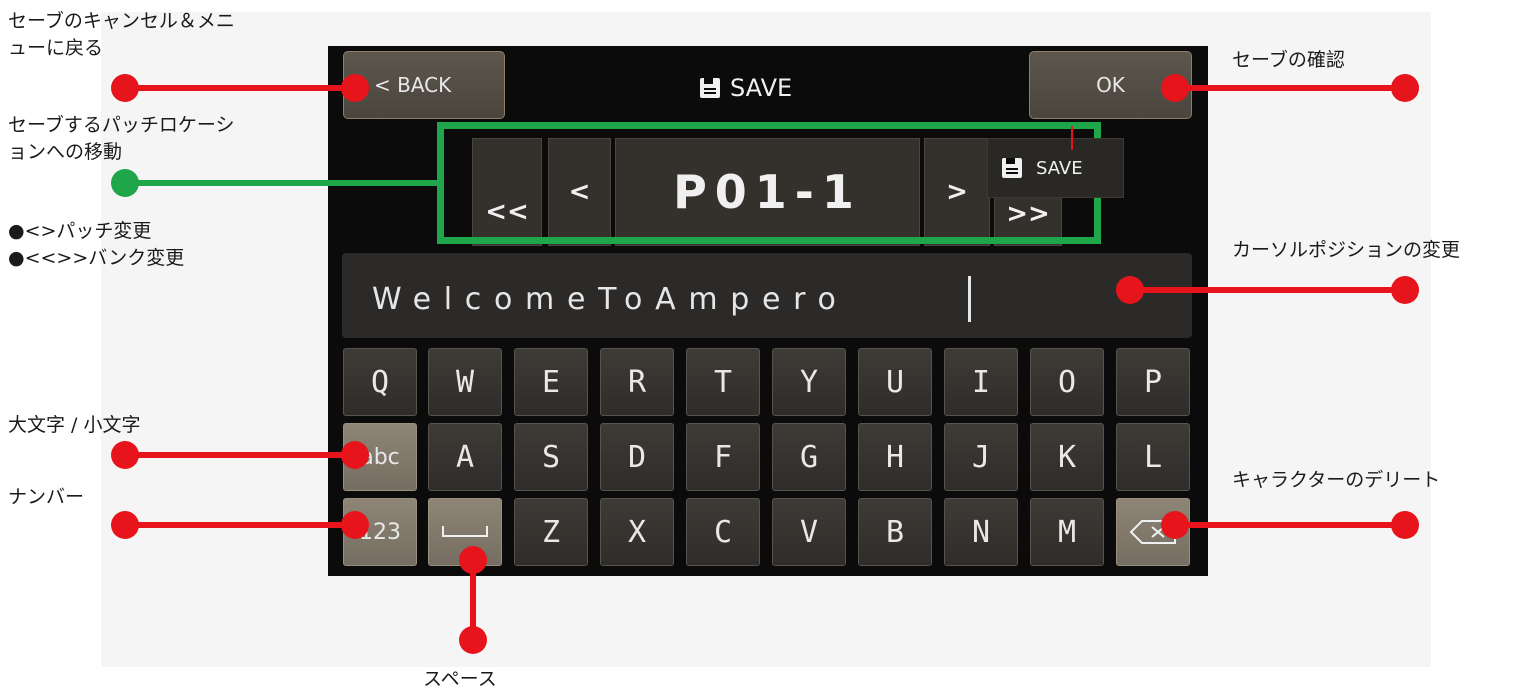 The height and width of the screenshot is (693, 1531). What do you see at coordinates (1346, 250) in the screenshot?
I see `annotation-cursor: カーソルポジションの変更` at bounding box center [1346, 250].